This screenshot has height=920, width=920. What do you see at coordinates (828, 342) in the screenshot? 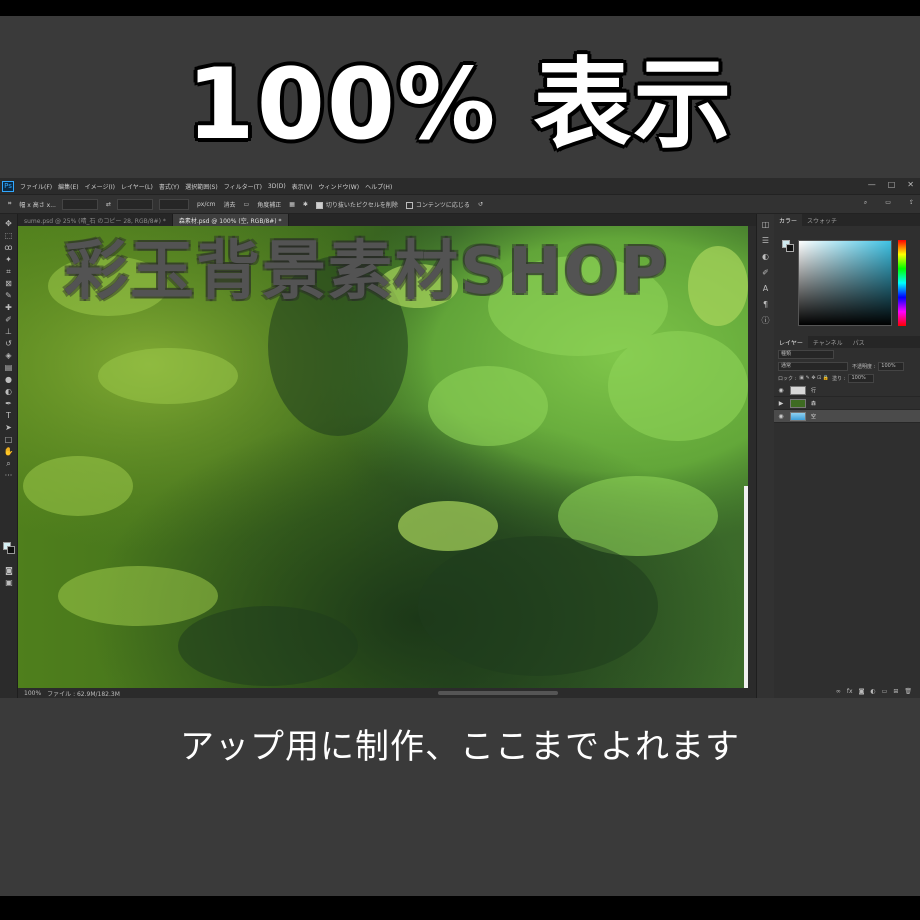
I see `tab-channels: チャンネル` at bounding box center [828, 342].